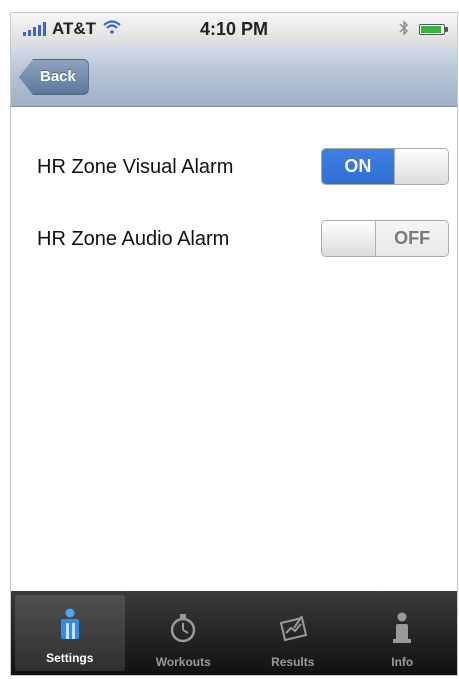 This screenshot has width=459, height=679. What do you see at coordinates (234, 76) in the screenshot?
I see `navigation-bar: Back` at bounding box center [234, 76].